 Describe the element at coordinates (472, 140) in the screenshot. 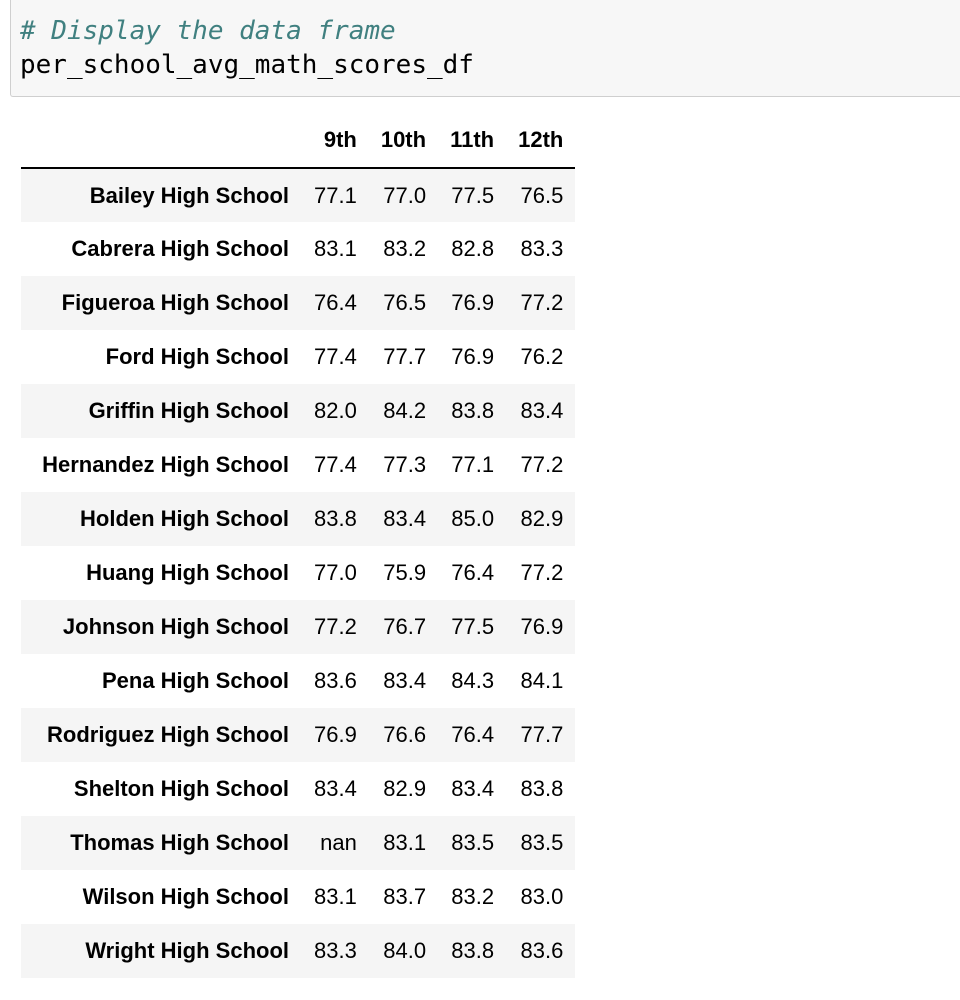

I see `column-header: 11th` at that location.